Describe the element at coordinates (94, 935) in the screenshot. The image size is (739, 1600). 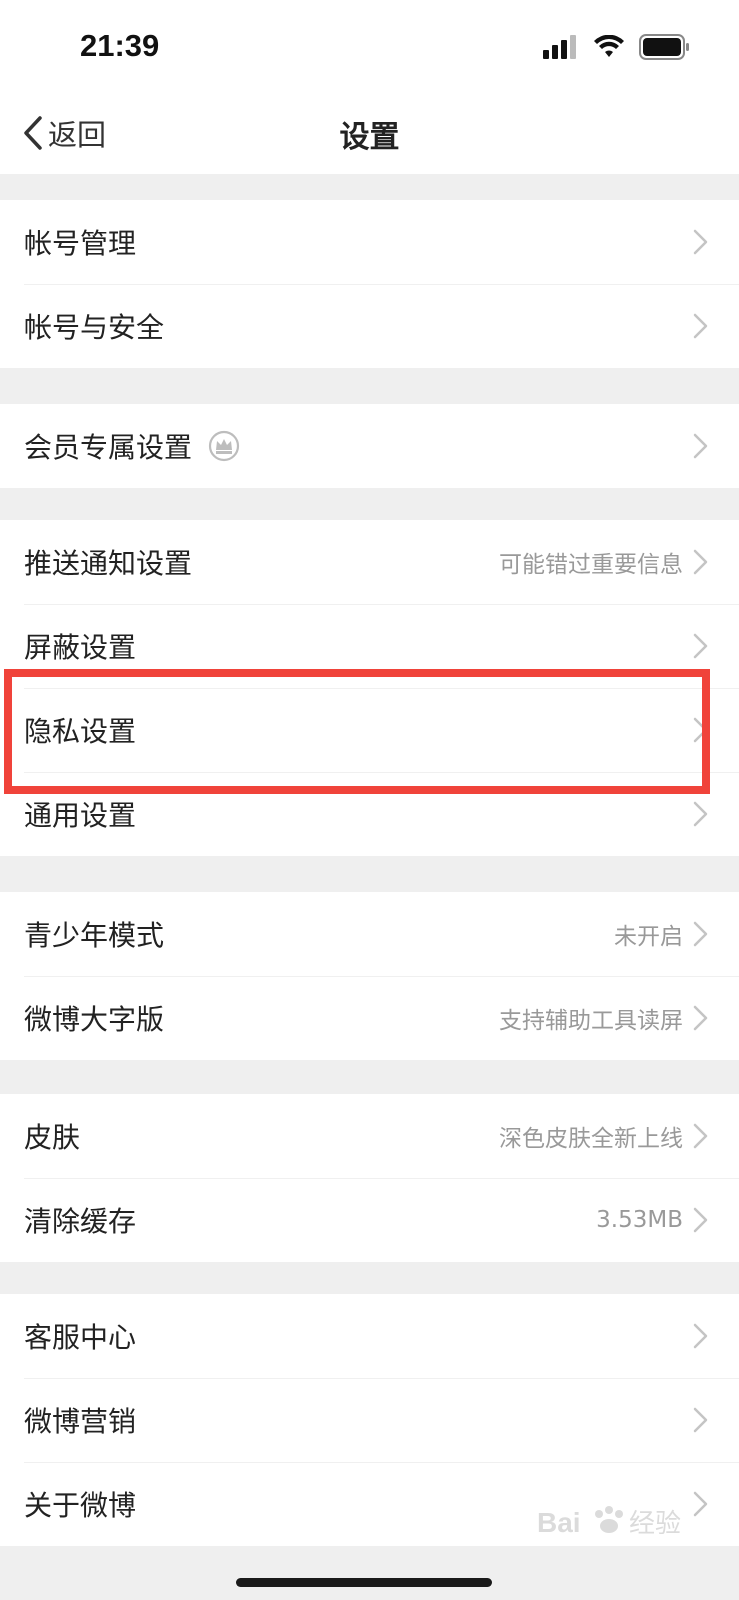
I see `settings-item-label: 青少年模式` at that location.